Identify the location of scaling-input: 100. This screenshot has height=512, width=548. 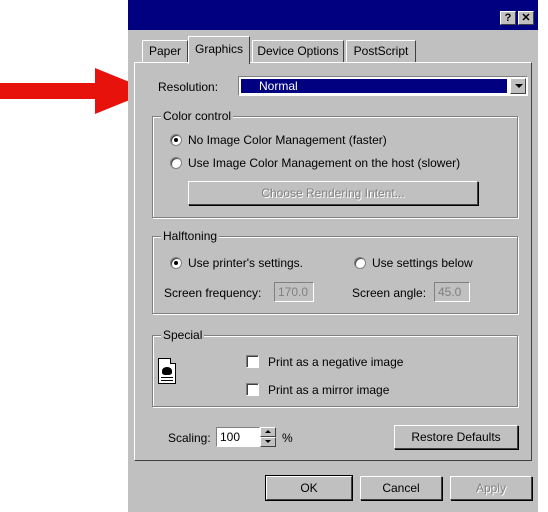
(238, 437).